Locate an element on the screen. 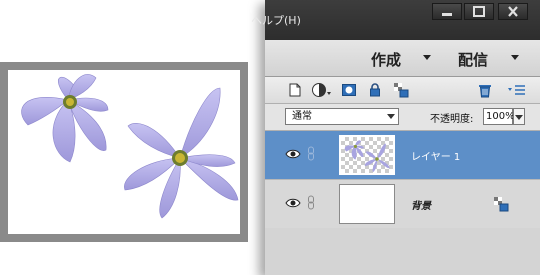  minimize-icon is located at coordinates (447, 14).